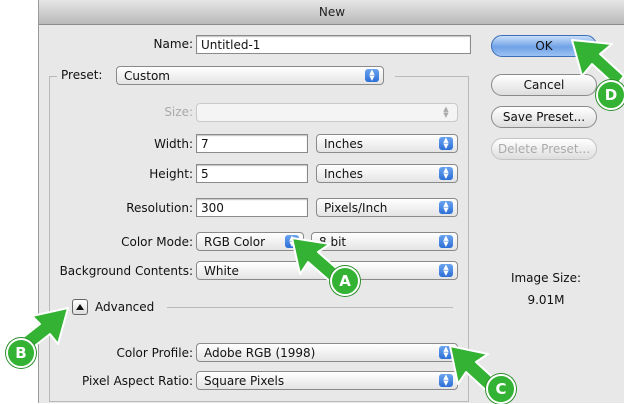 This screenshot has height=404, width=624. I want to click on callout-badge-b: B, so click(21, 353).